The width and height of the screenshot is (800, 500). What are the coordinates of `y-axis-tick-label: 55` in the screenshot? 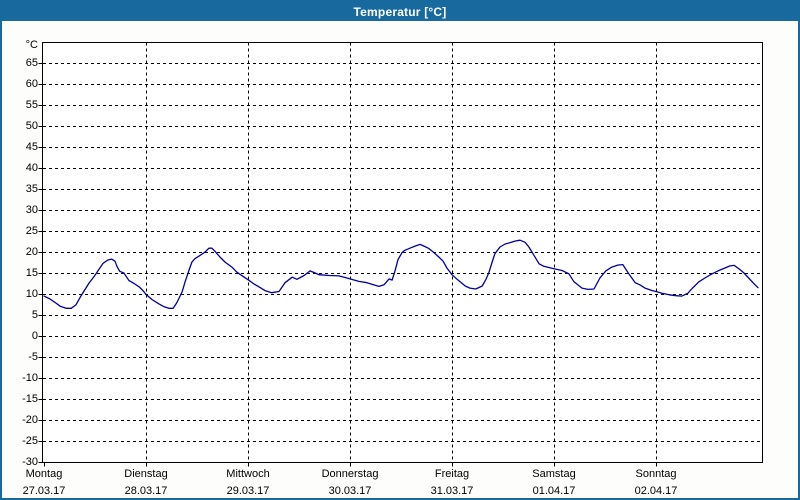 It's located at (31, 105).